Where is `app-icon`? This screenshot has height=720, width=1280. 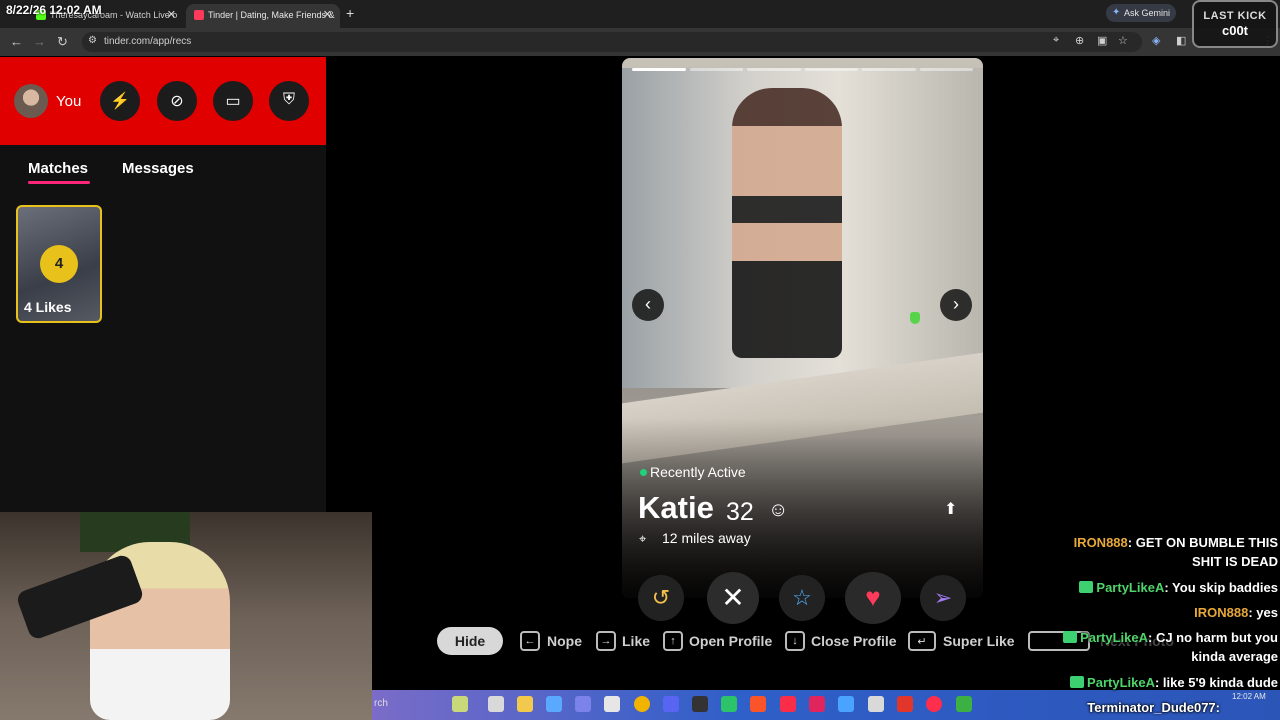
app-icon is located at coordinates (729, 704).